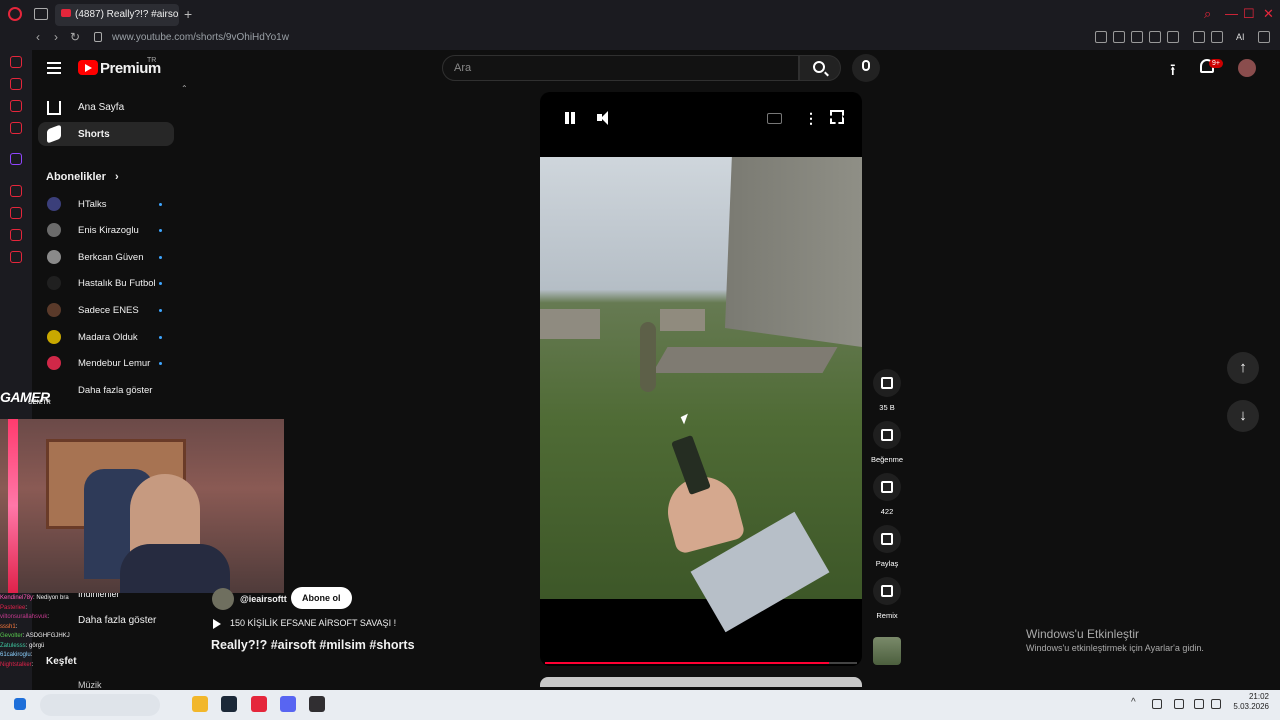 This screenshot has width=1280, height=720. What do you see at coordinates (95, 666) in the screenshot?
I see `chat-message: Nightstalker:` at bounding box center [95, 666].